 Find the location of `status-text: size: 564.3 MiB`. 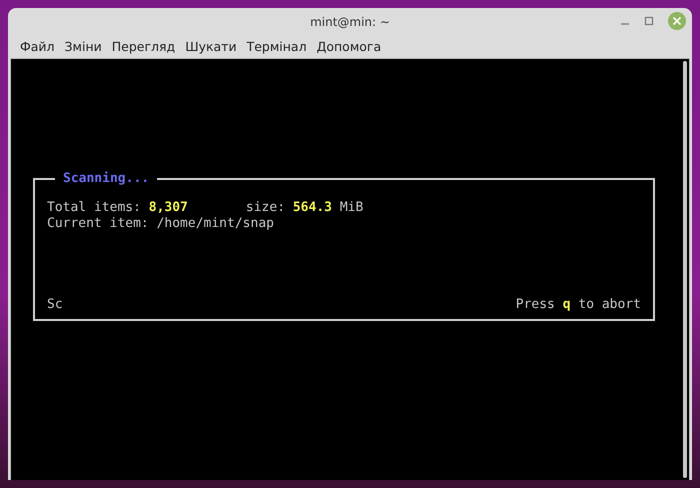

status-text: size: 564.3 MiB is located at coordinates (305, 208).